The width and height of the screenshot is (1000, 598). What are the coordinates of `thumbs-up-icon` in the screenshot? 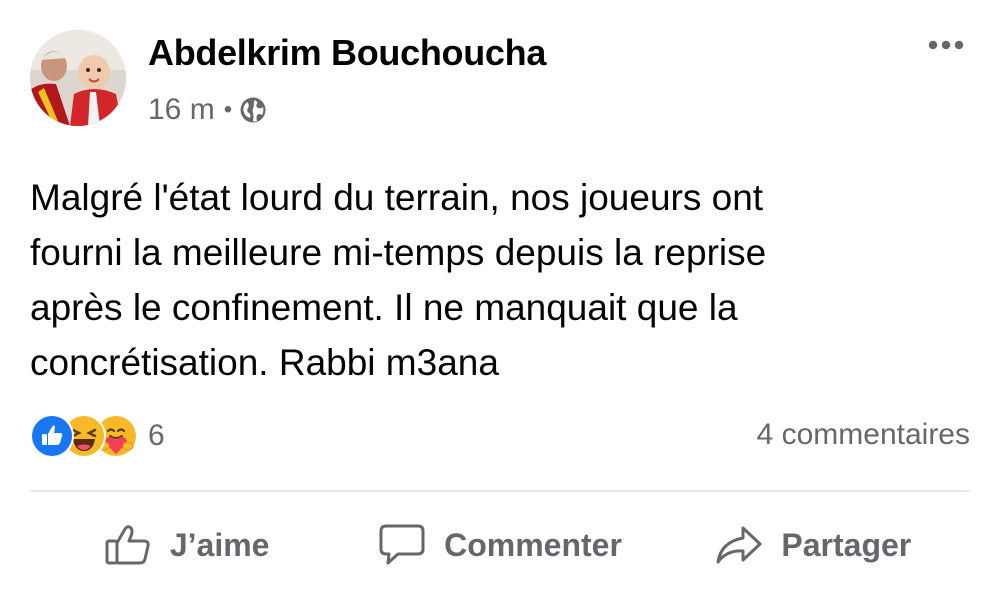 It's located at (127, 545).